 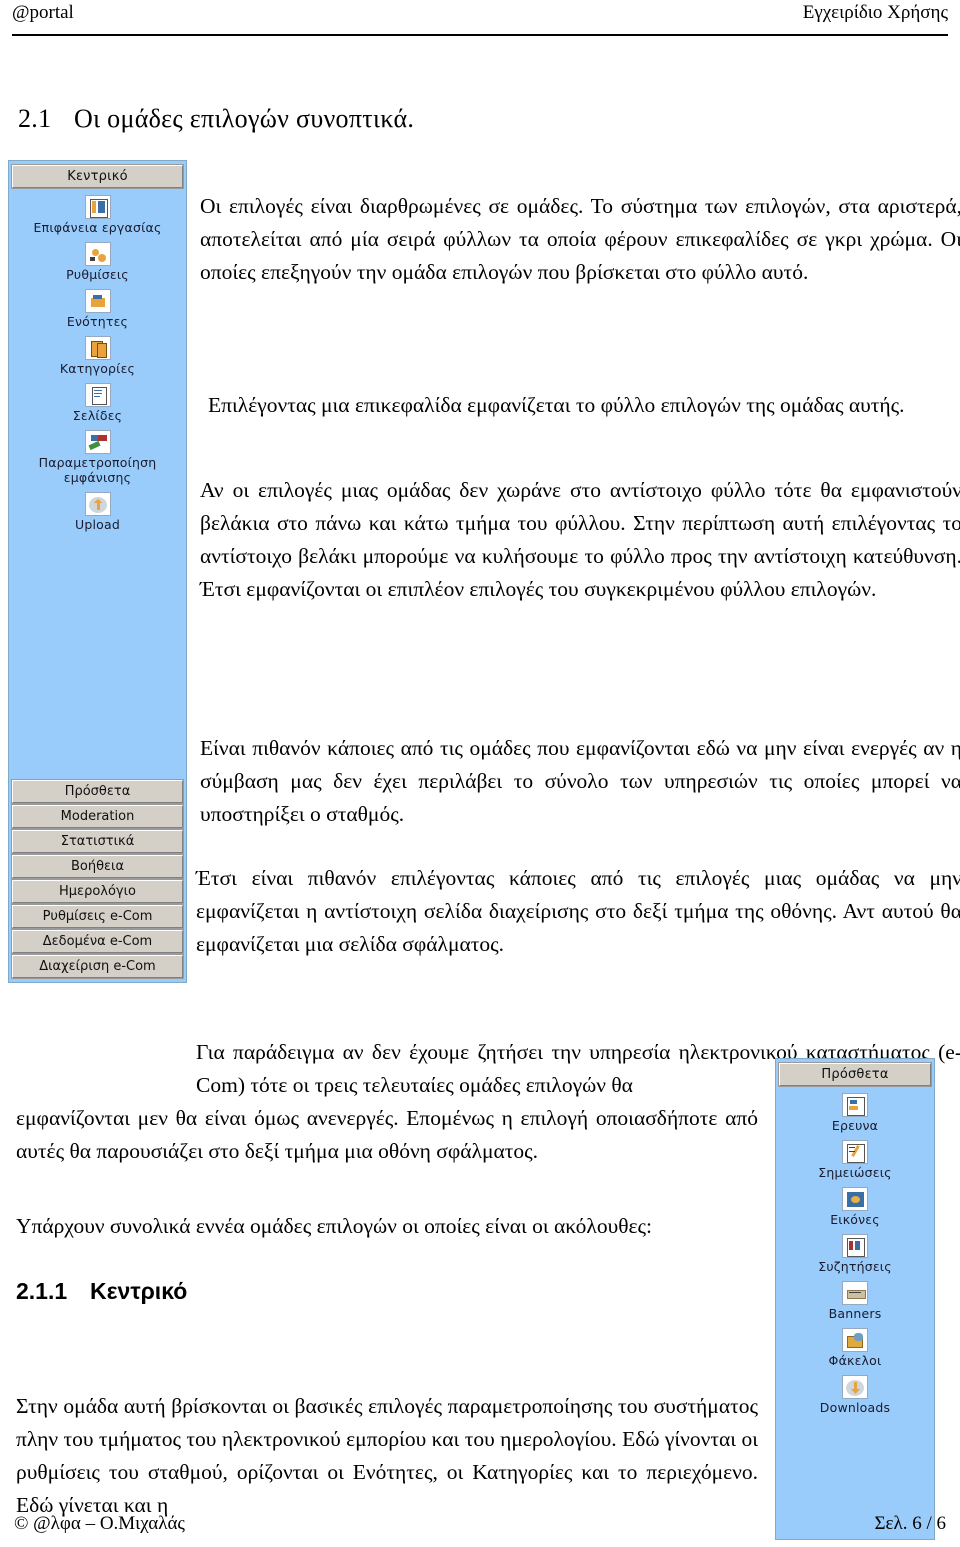 What do you see at coordinates (97, 891) in the screenshot?
I see `menu-button-imerologio: Ημερολόγιο` at bounding box center [97, 891].